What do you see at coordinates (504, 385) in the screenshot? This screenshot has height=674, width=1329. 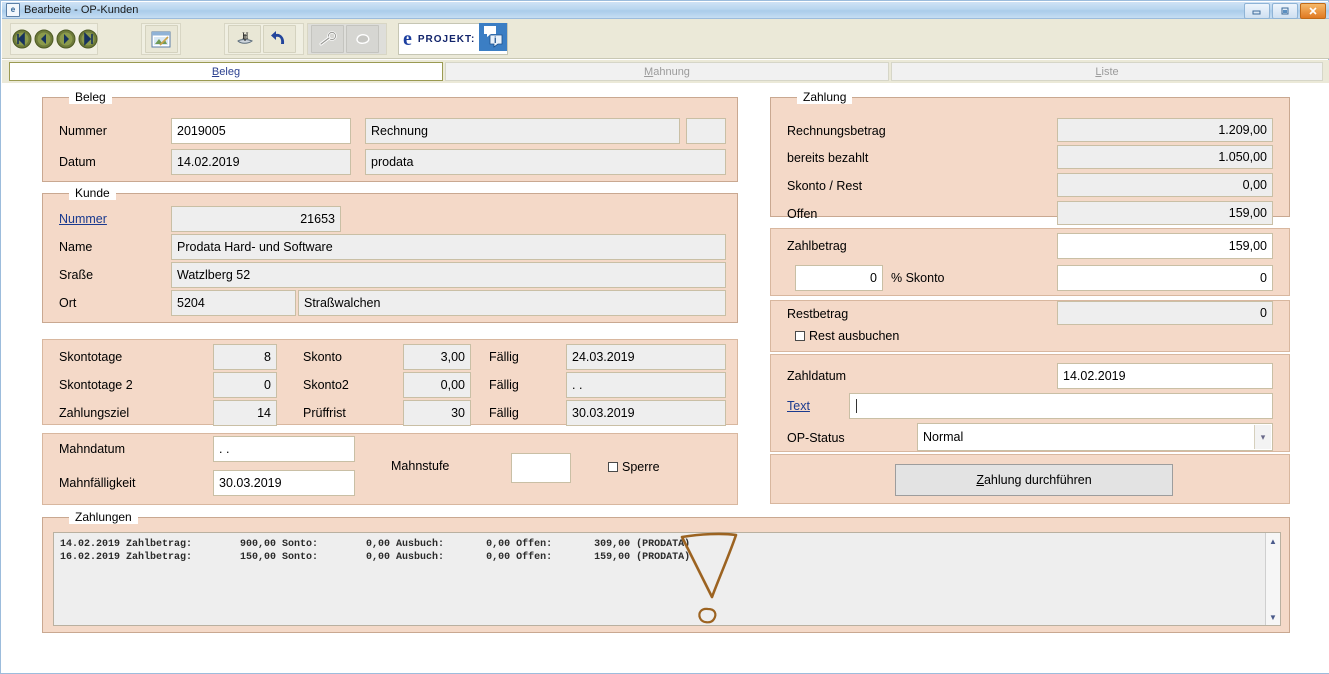 I see `label-faellig-2: Fällig` at bounding box center [504, 385].